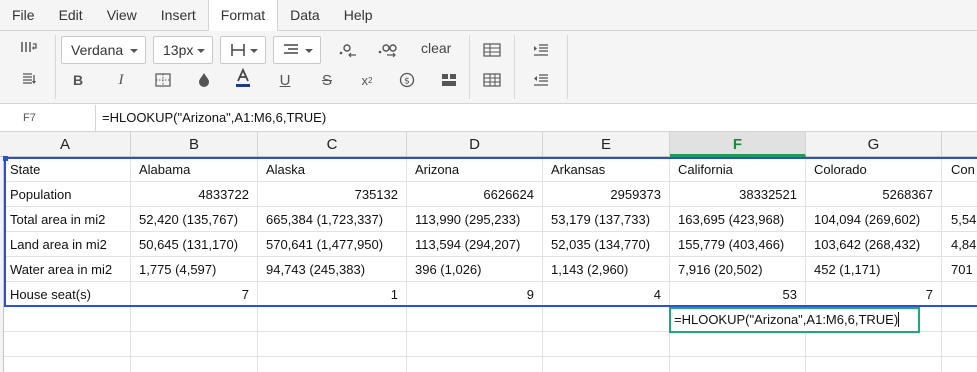  Describe the element at coordinates (121, 80) in the screenshot. I see `italic-icon: I` at that location.